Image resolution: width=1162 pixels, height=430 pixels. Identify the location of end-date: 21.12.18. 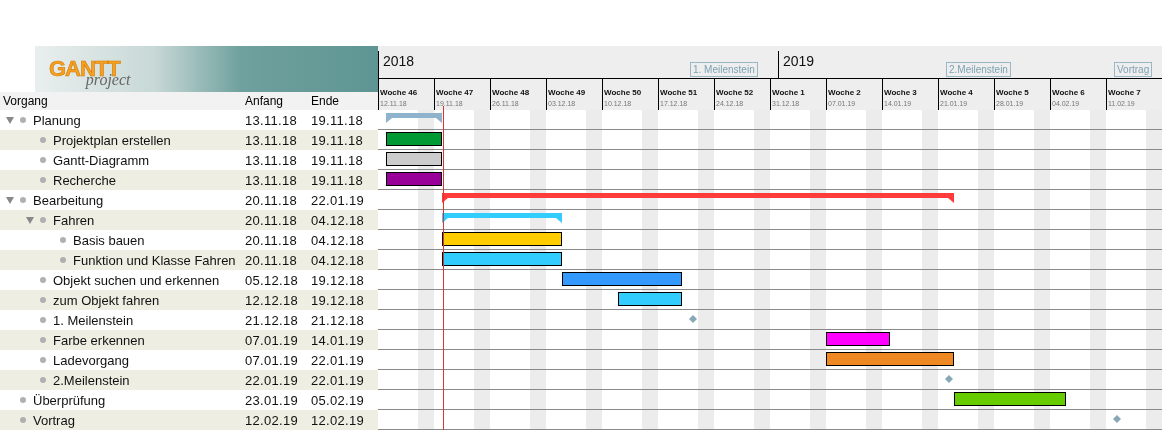
(338, 320).